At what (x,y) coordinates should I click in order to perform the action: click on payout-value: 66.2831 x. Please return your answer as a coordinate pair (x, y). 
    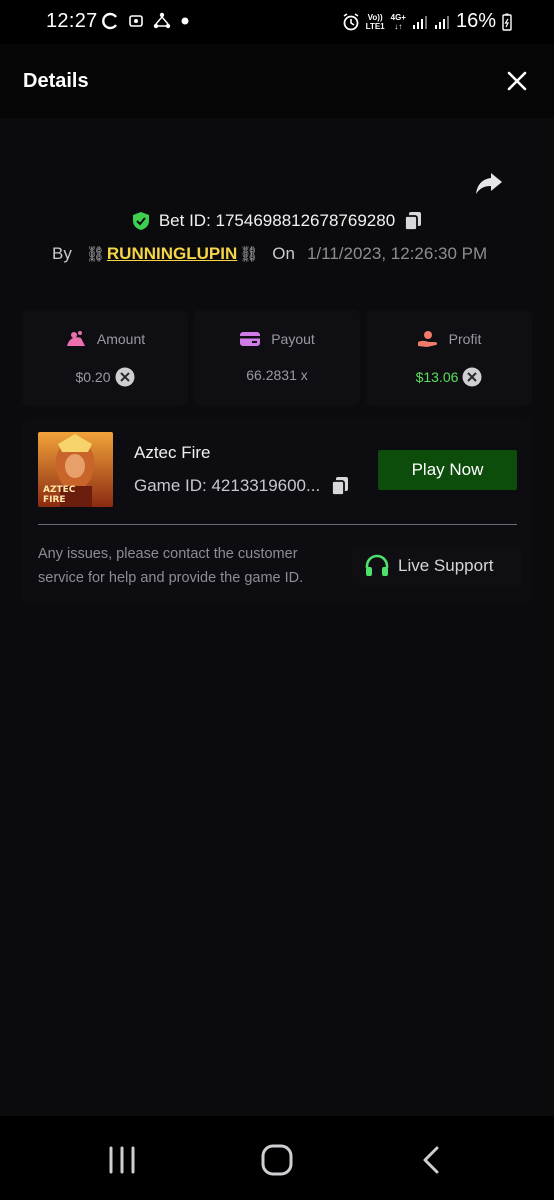
    Looking at the image, I should click on (277, 375).